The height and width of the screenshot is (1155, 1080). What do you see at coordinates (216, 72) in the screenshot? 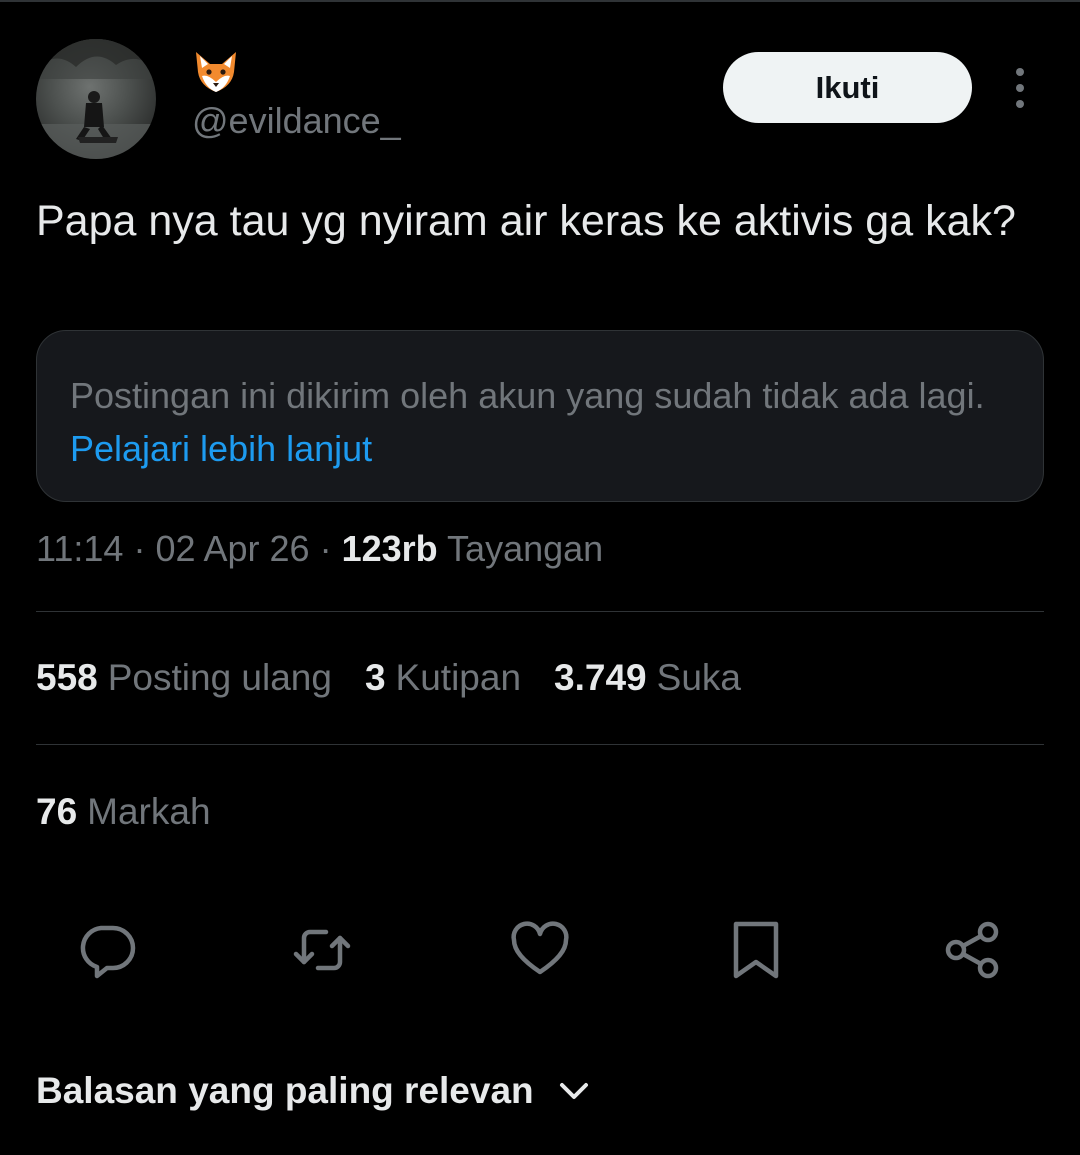
I see `fox-face-icon` at bounding box center [216, 72].